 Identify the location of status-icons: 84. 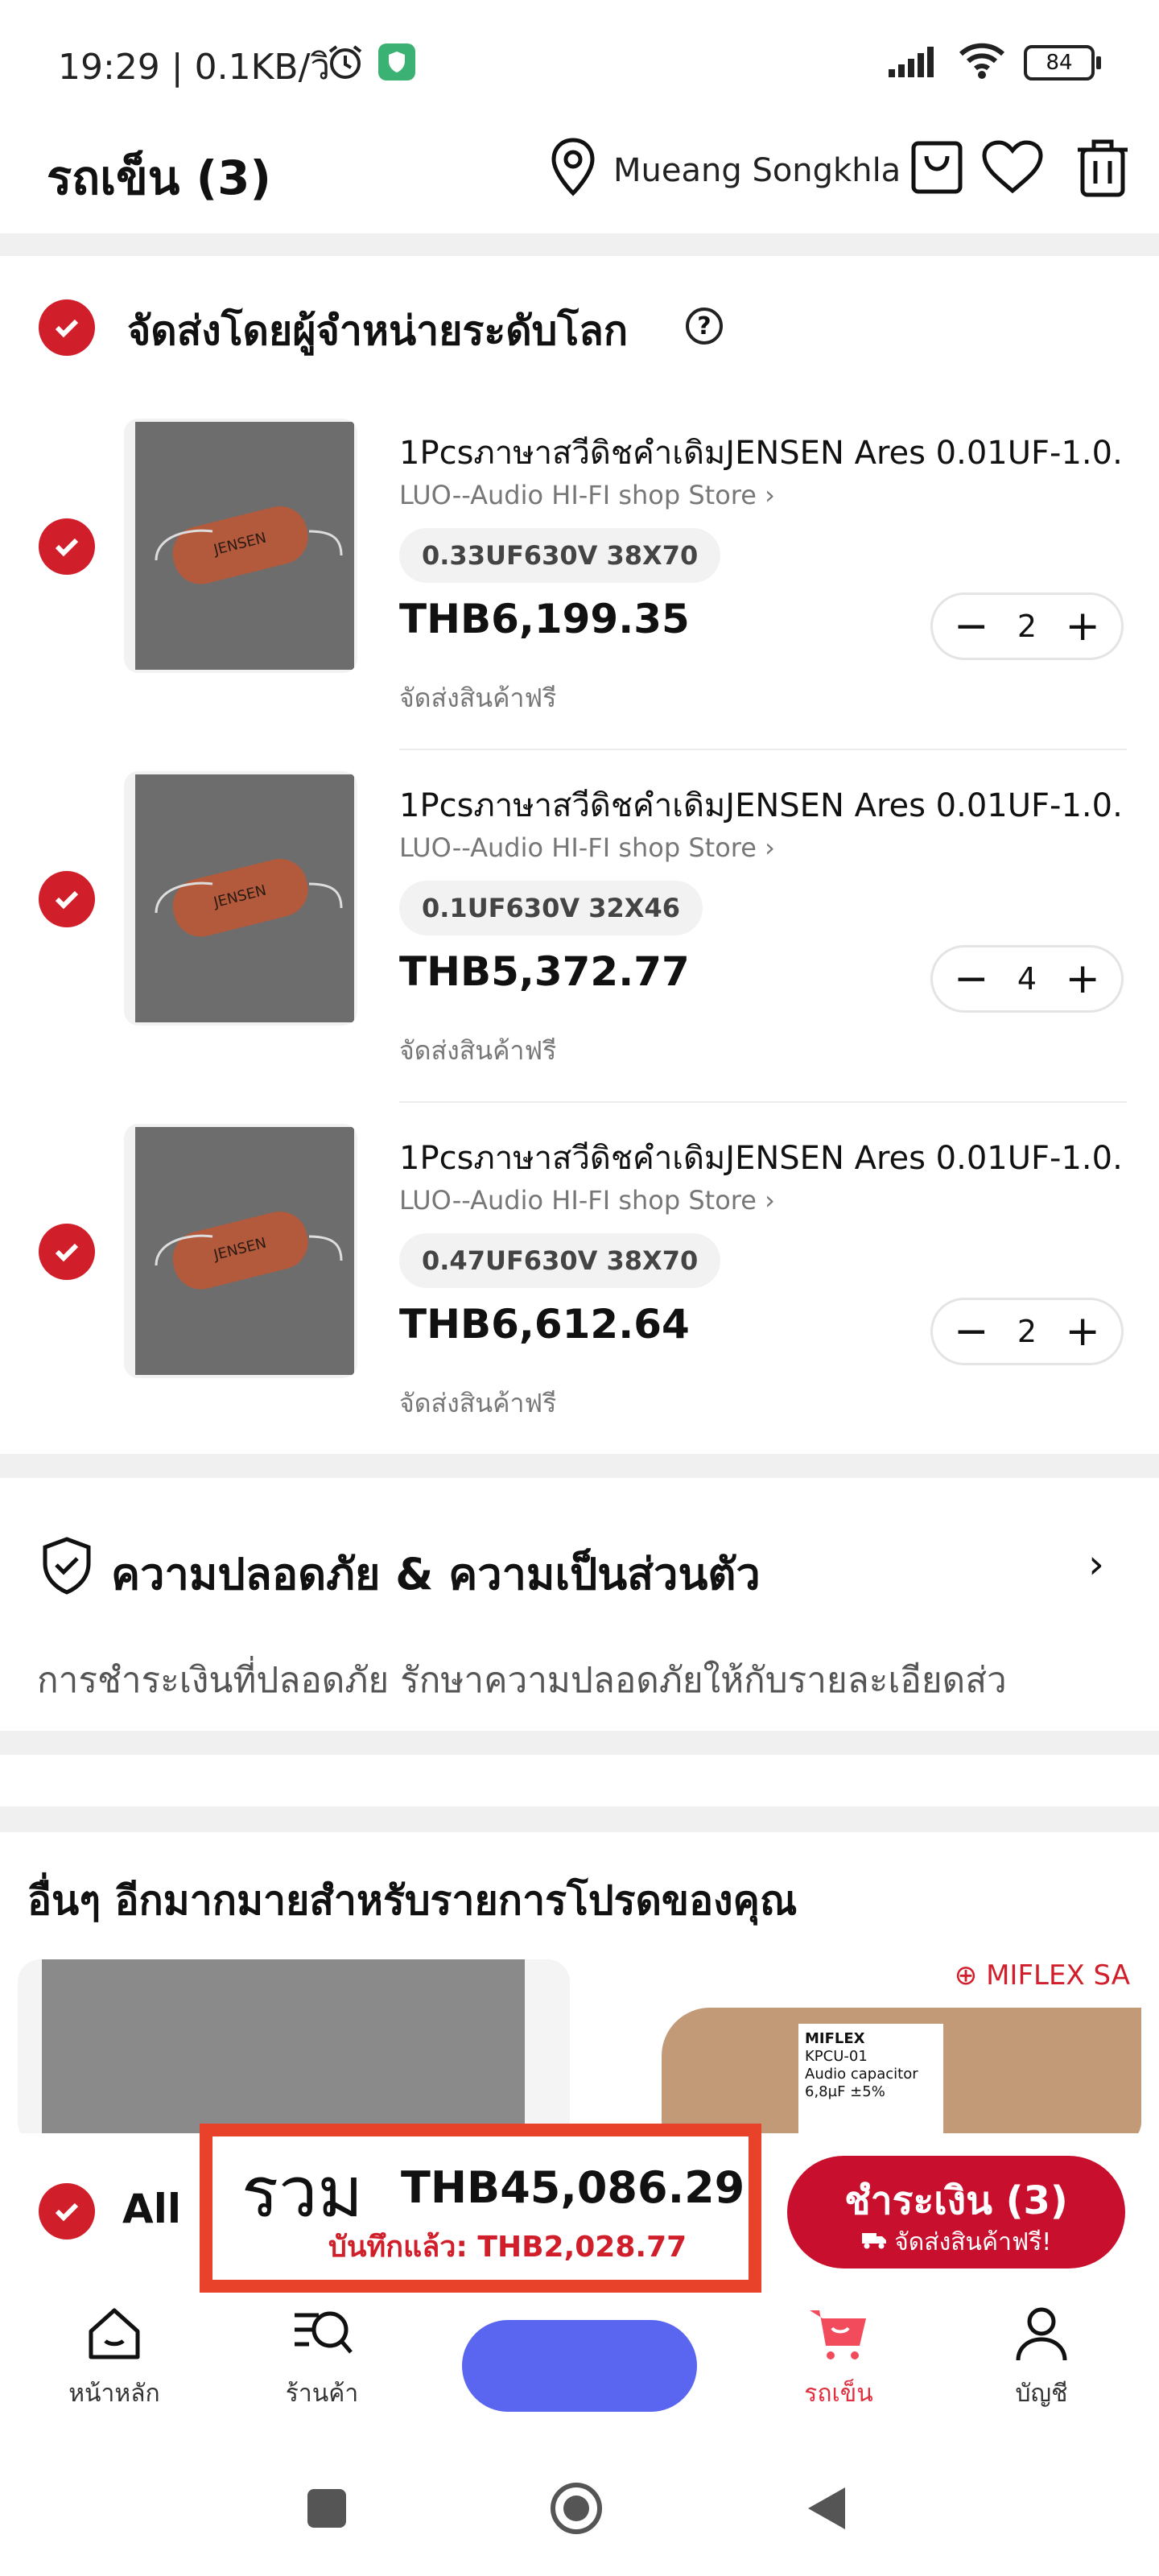
(994, 62).